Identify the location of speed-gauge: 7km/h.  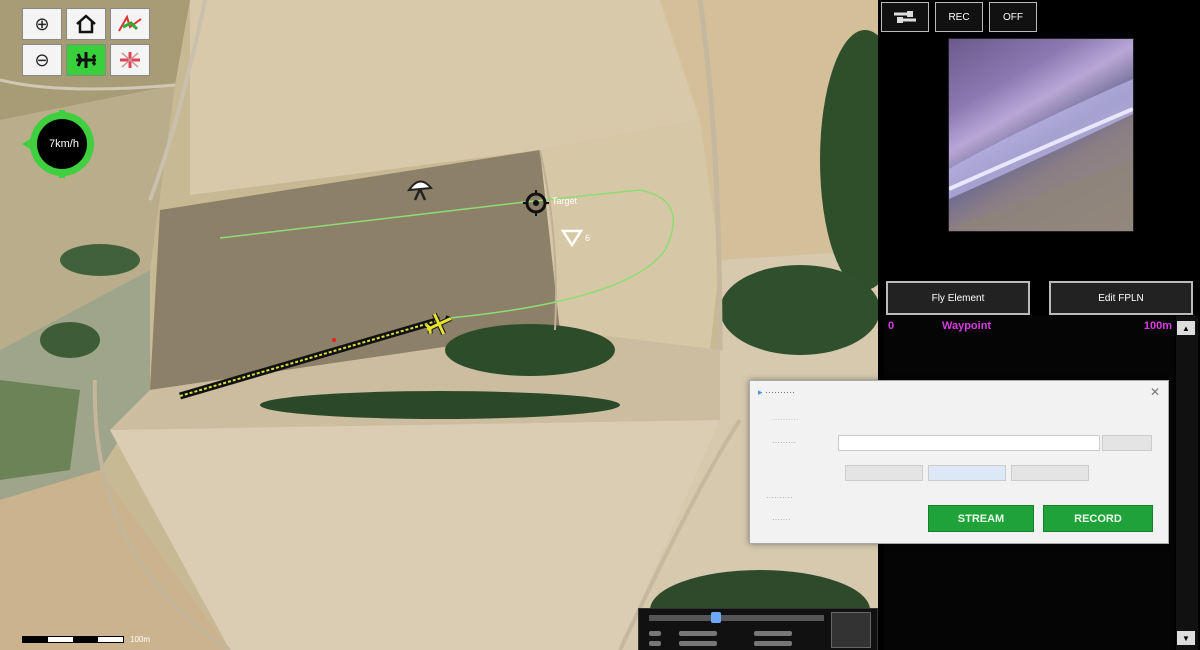
(60, 144).